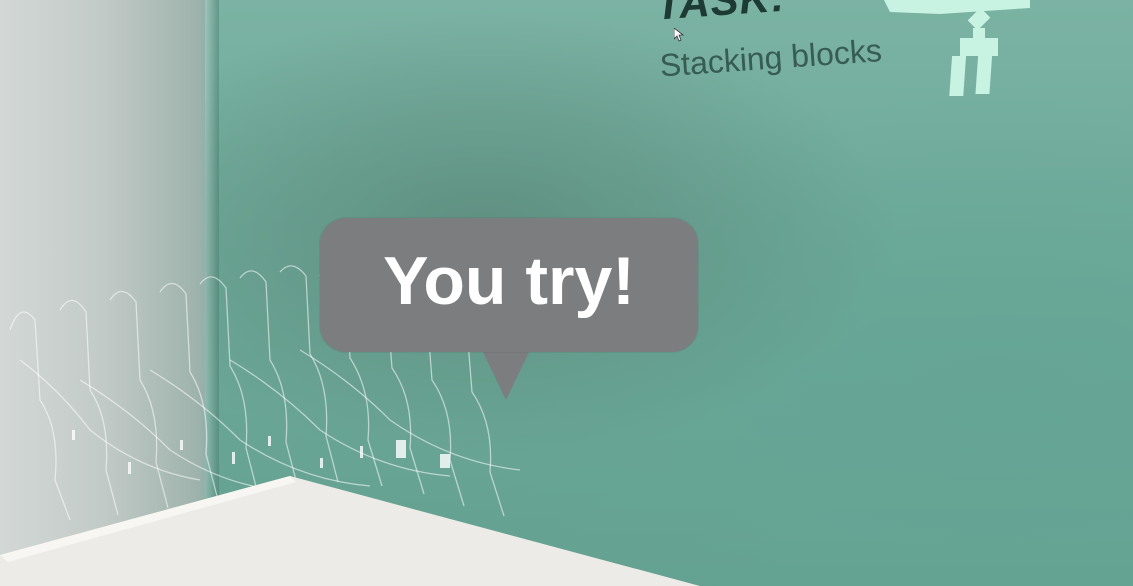 The width and height of the screenshot is (1133, 586). I want to click on speech-bubble: You try!, so click(509, 285).